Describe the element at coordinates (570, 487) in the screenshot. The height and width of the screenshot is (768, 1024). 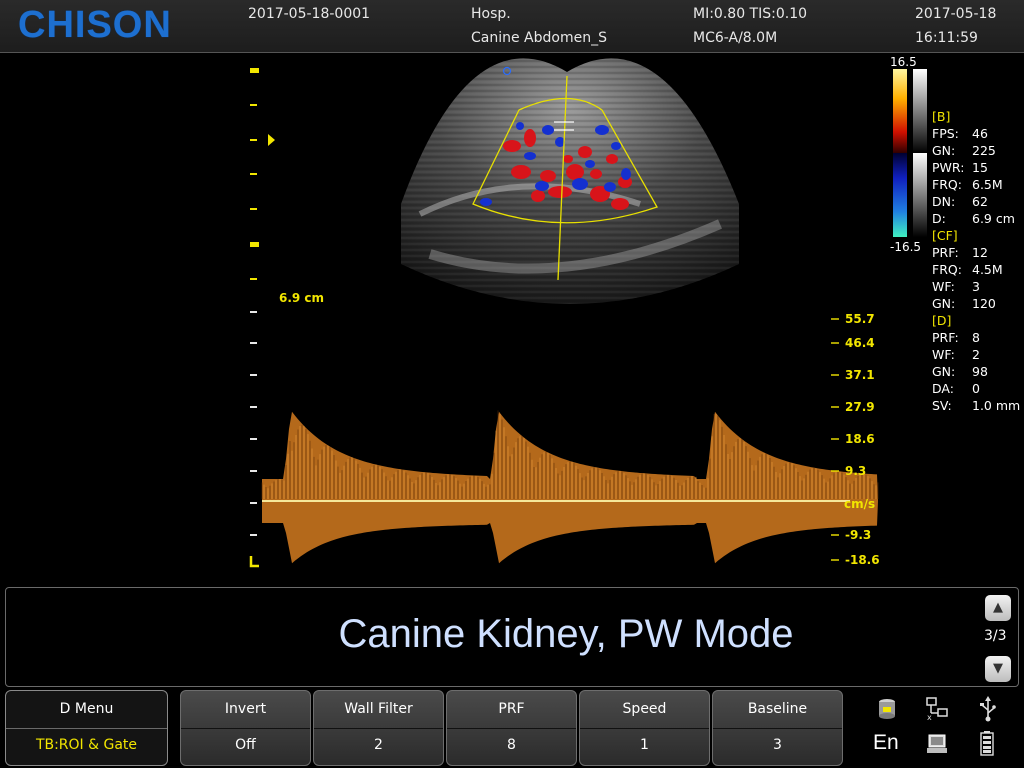
I see `doppler-spectrum` at that location.